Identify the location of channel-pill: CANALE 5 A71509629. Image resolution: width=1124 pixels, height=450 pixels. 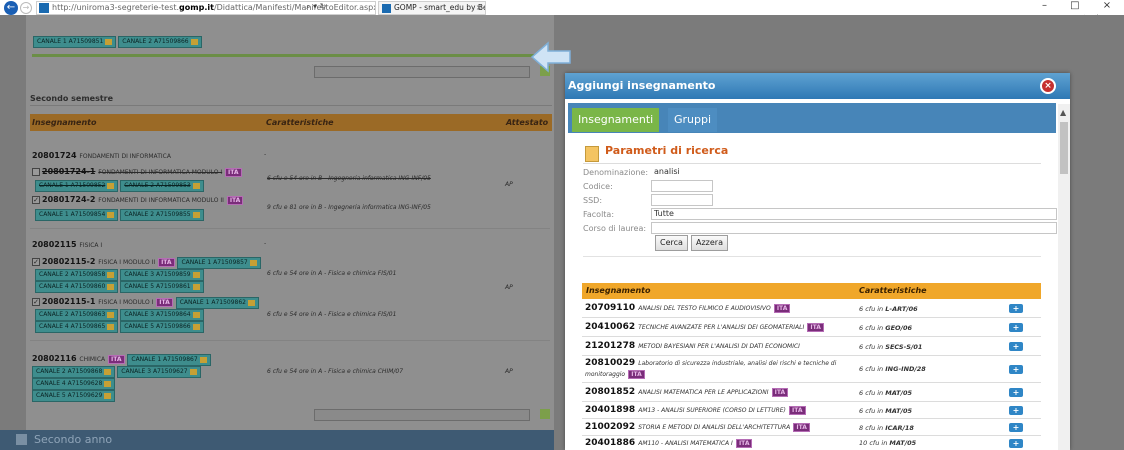
(74, 396).